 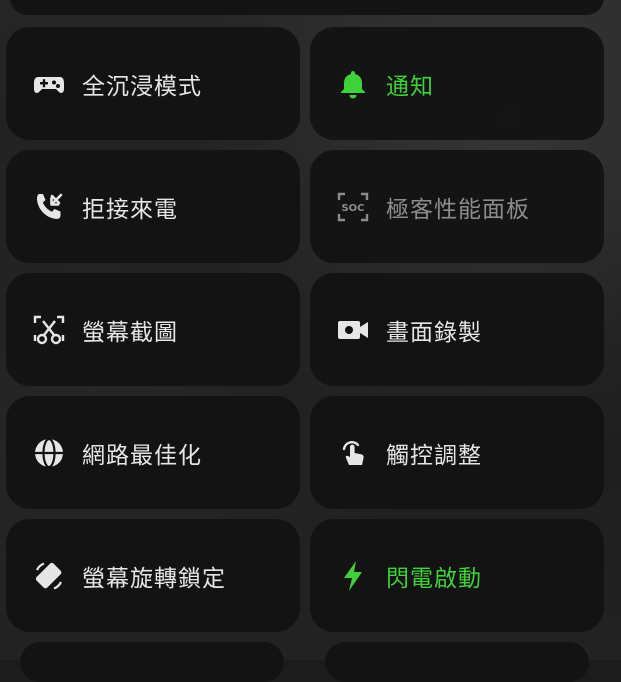 What do you see at coordinates (130, 332) in the screenshot?
I see `tile-label: 螢幕截圖` at bounding box center [130, 332].